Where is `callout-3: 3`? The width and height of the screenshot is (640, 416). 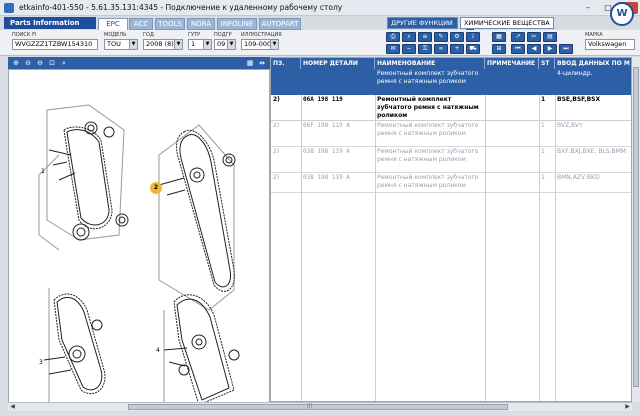
callout-3: 3 is located at coordinates (41, 362).